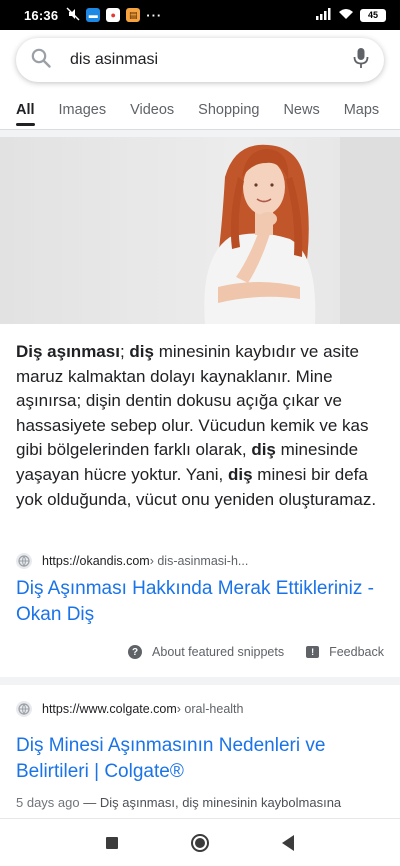  What do you see at coordinates (228, 110) in the screenshot?
I see `tab-shopping: Shopping` at bounding box center [228, 110].